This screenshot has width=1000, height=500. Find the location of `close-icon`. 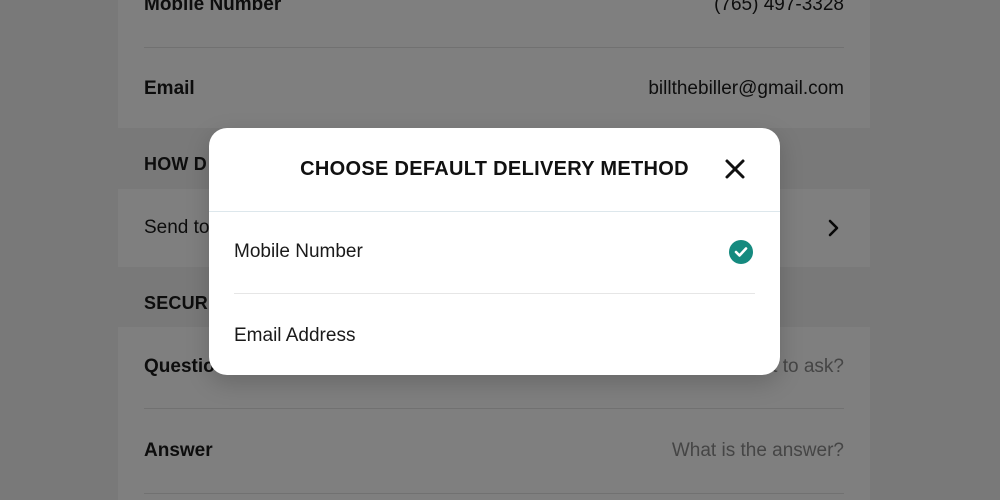

close-icon is located at coordinates (735, 169).